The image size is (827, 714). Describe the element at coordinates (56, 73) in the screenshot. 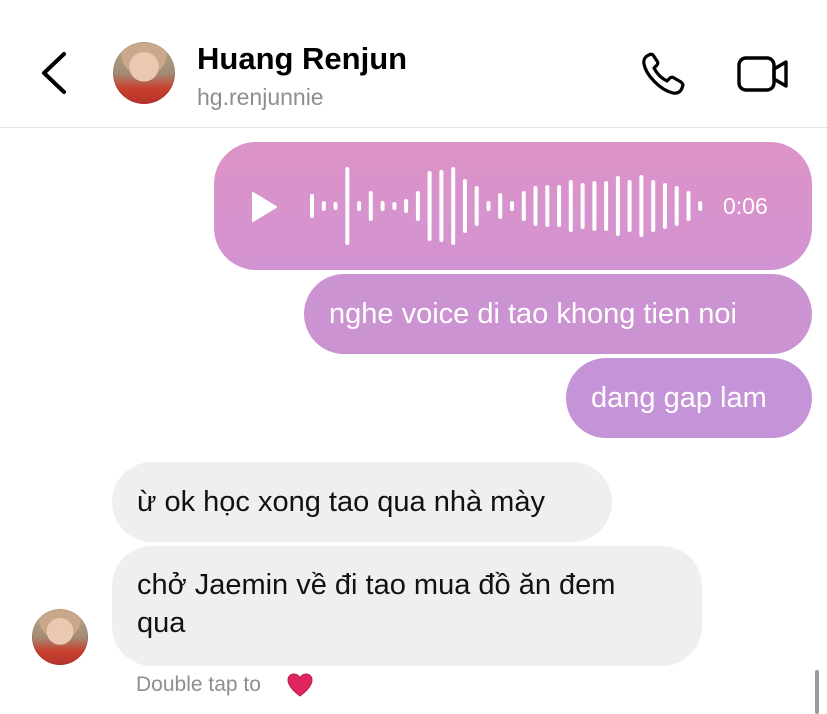

I see `back-chevron-icon` at that location.